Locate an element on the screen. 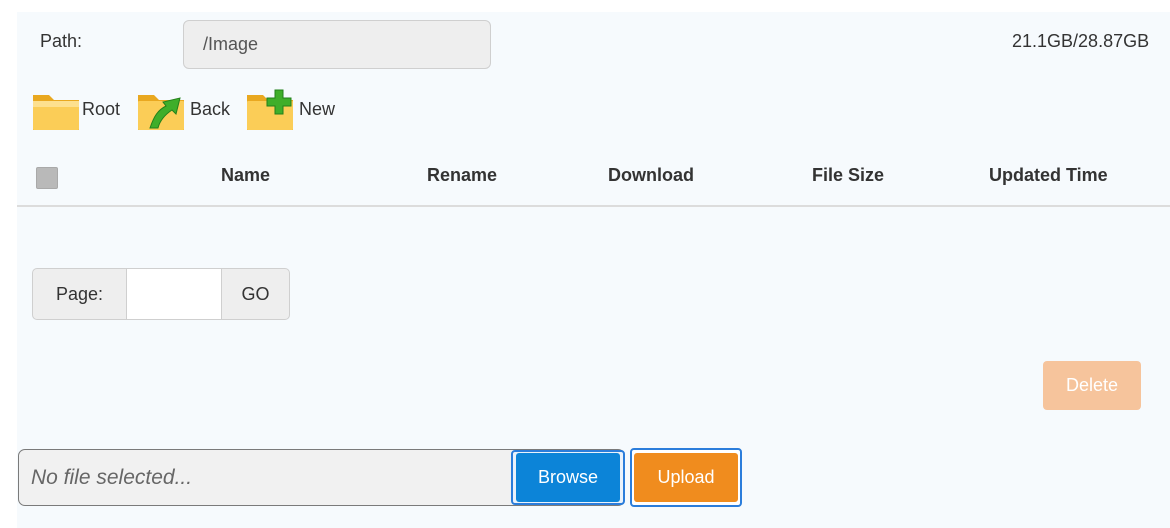 Image resolution: width=1170 pixels, height=528 pixels. storage-usage: 21.1GB/28.87GB is located at coordinates (1081, 41).